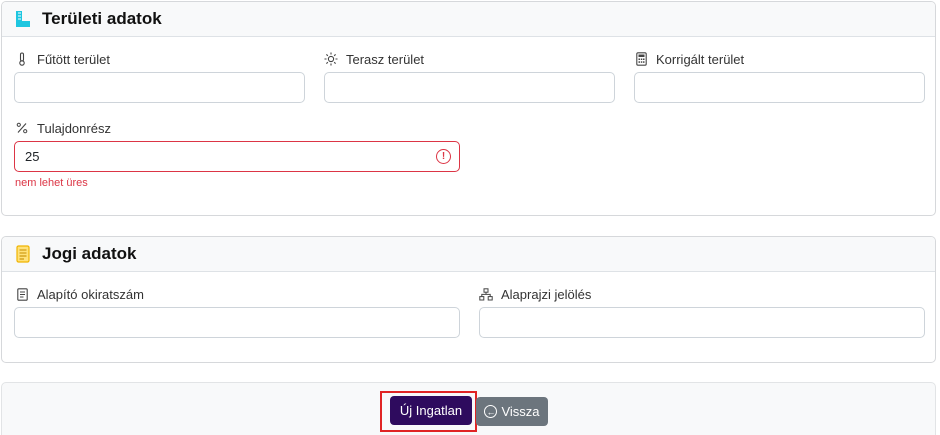 This screenshot has width=940, height=435. Describe the element at coordinates (520, 411) in the screenshot. I see `back-button-label: Vissza` at that location.